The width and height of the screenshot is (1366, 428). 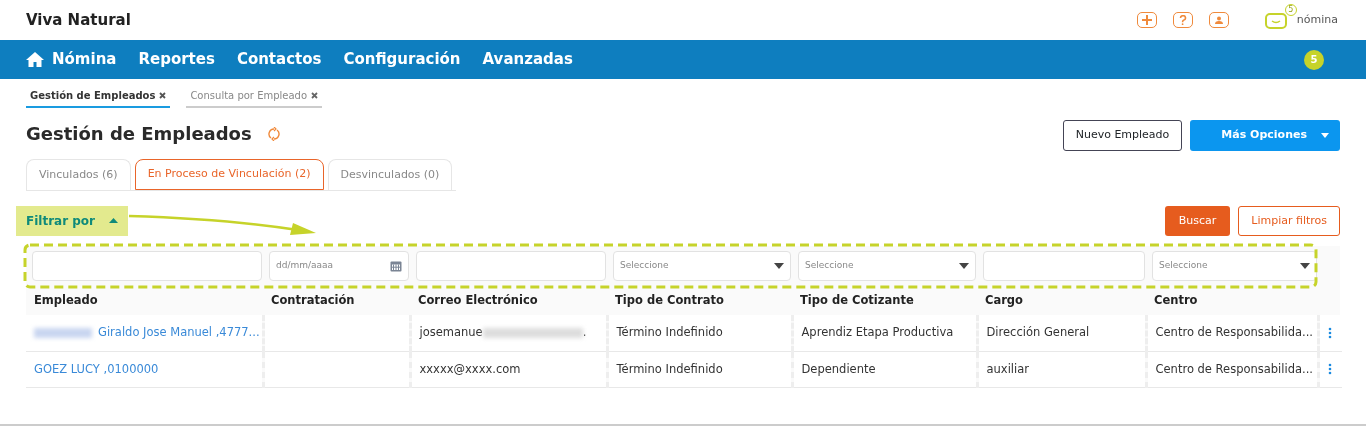 I want to click on table-cell: auxiliar, so click(x=1007, y=368).